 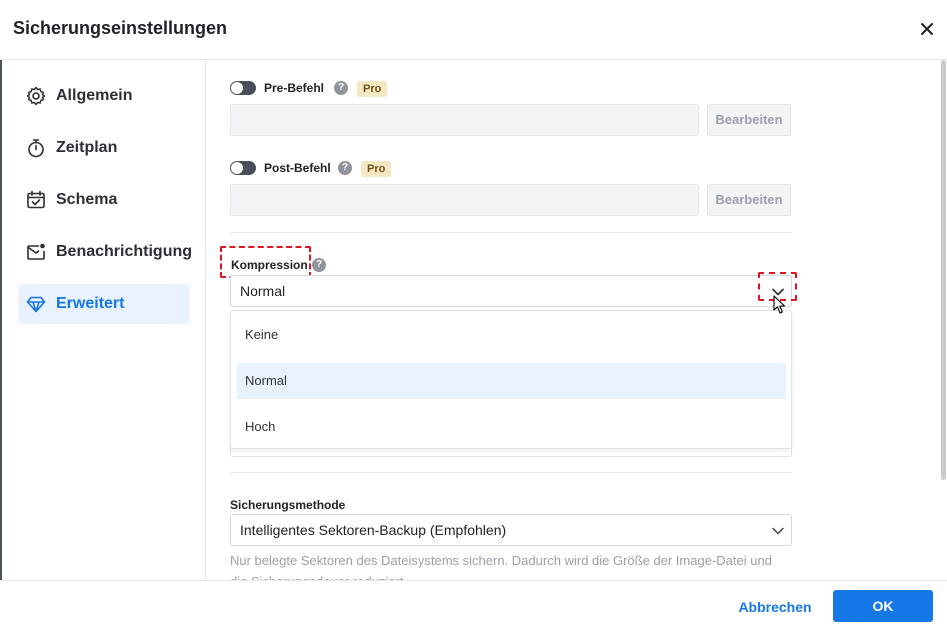 I want to click on pre-command-input, so click(x=464, y=120).